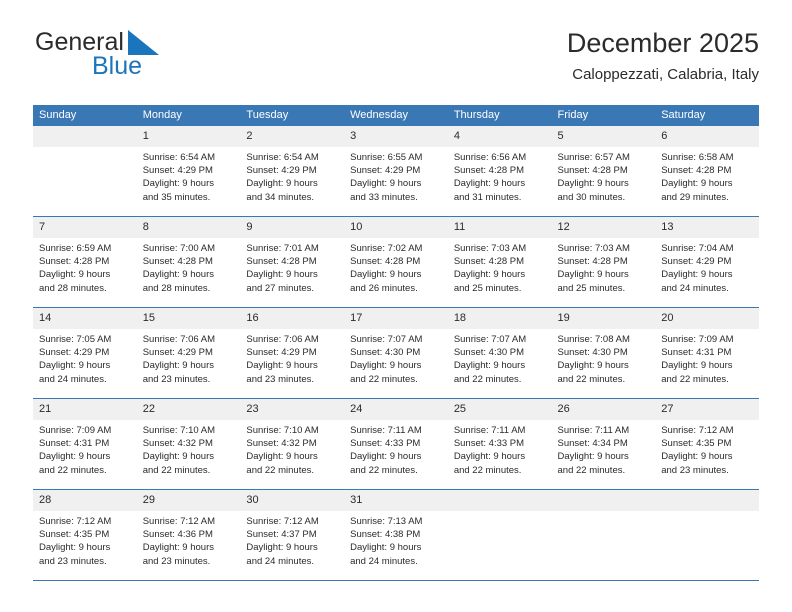  What do you see at coordinates (292, 409) in the screenshot?
I see `day-number: 23` at bounding box center [292, 409].